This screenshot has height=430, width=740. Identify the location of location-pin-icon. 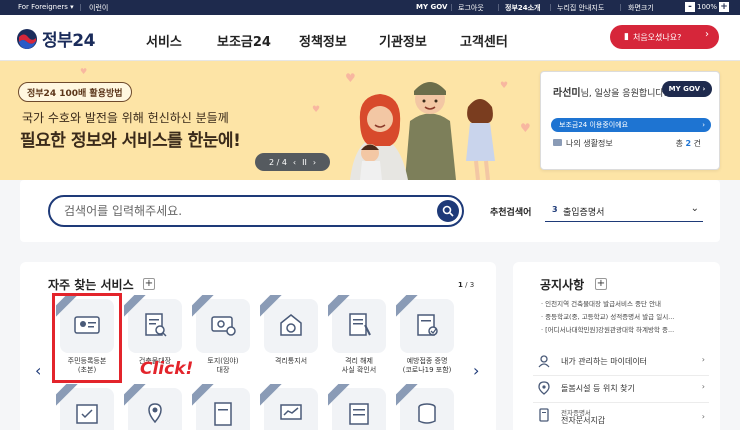
(544, 388).